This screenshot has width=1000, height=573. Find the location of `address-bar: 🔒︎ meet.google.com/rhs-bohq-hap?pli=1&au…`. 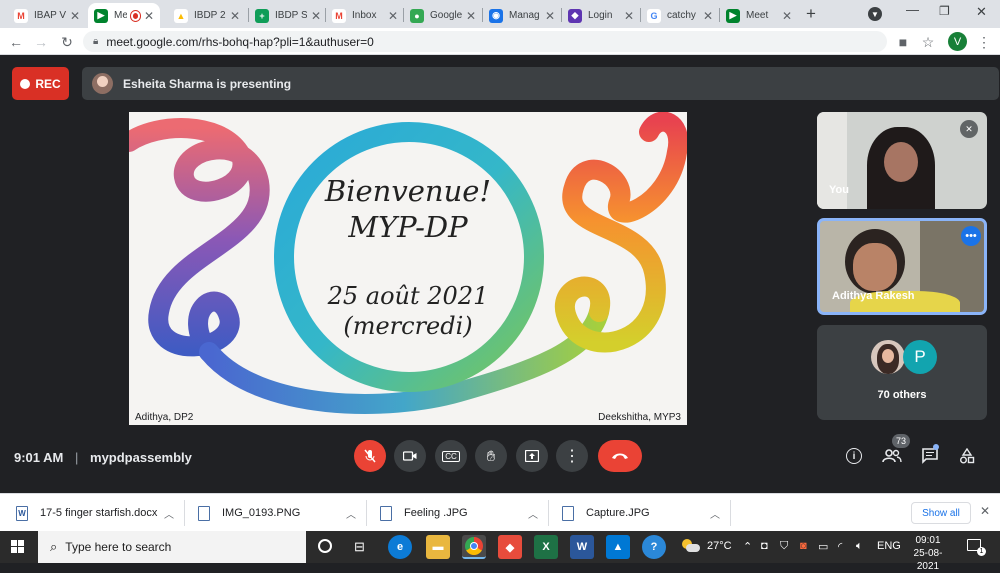

address-bar: 🔒︎ meet.google.com/rhs-bohq-hap?pli=1&au… is located at coordinates (485, 41).